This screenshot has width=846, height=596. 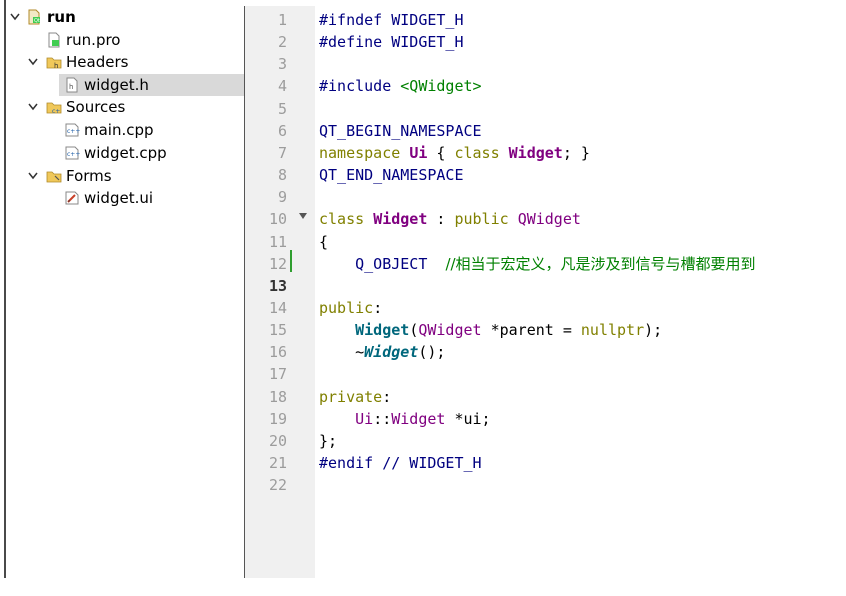 I want to click on code-token: (, so click(x=414, y=330).